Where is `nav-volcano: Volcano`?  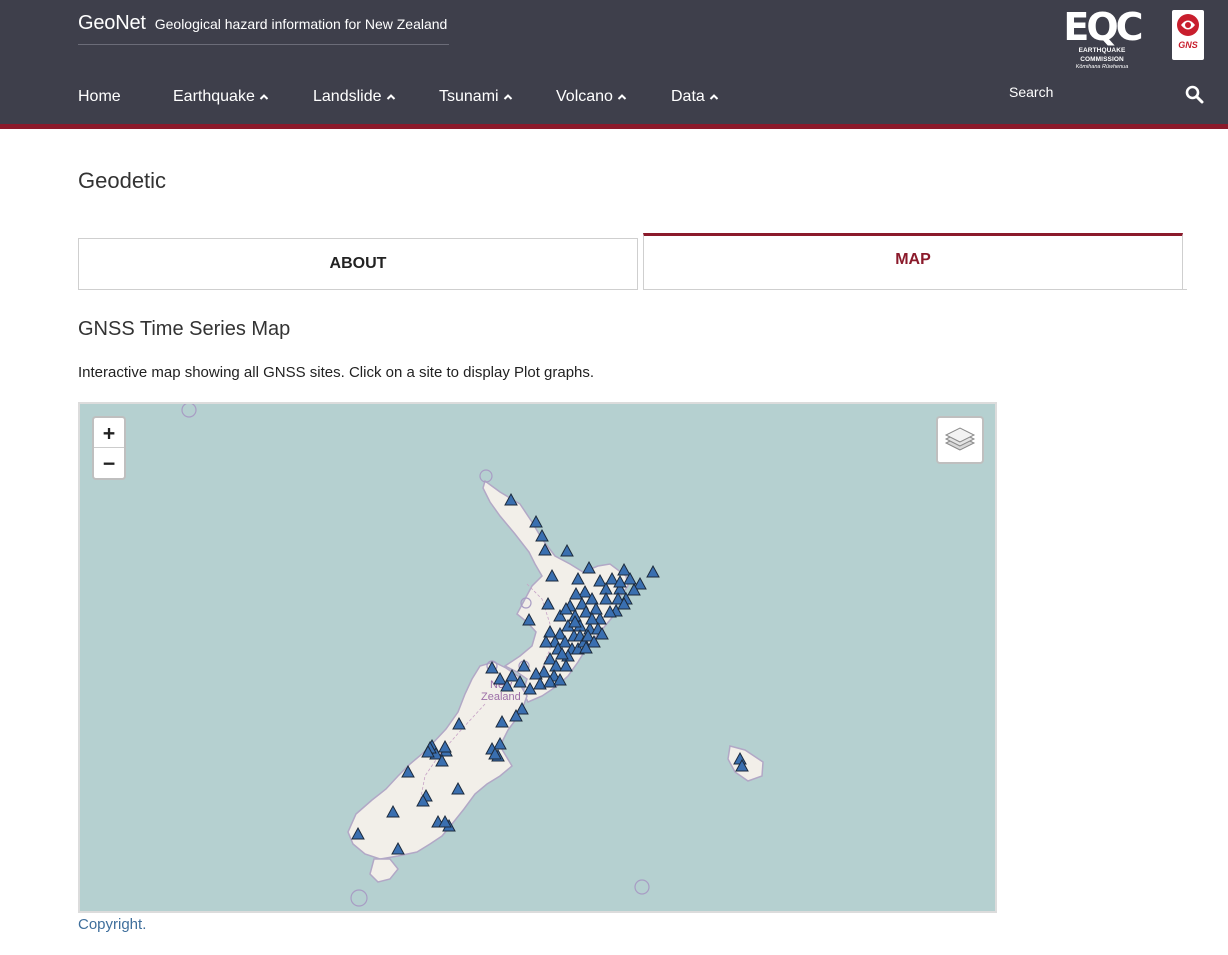
nav-volcano: Volcano is located at coordinates (613, 97).